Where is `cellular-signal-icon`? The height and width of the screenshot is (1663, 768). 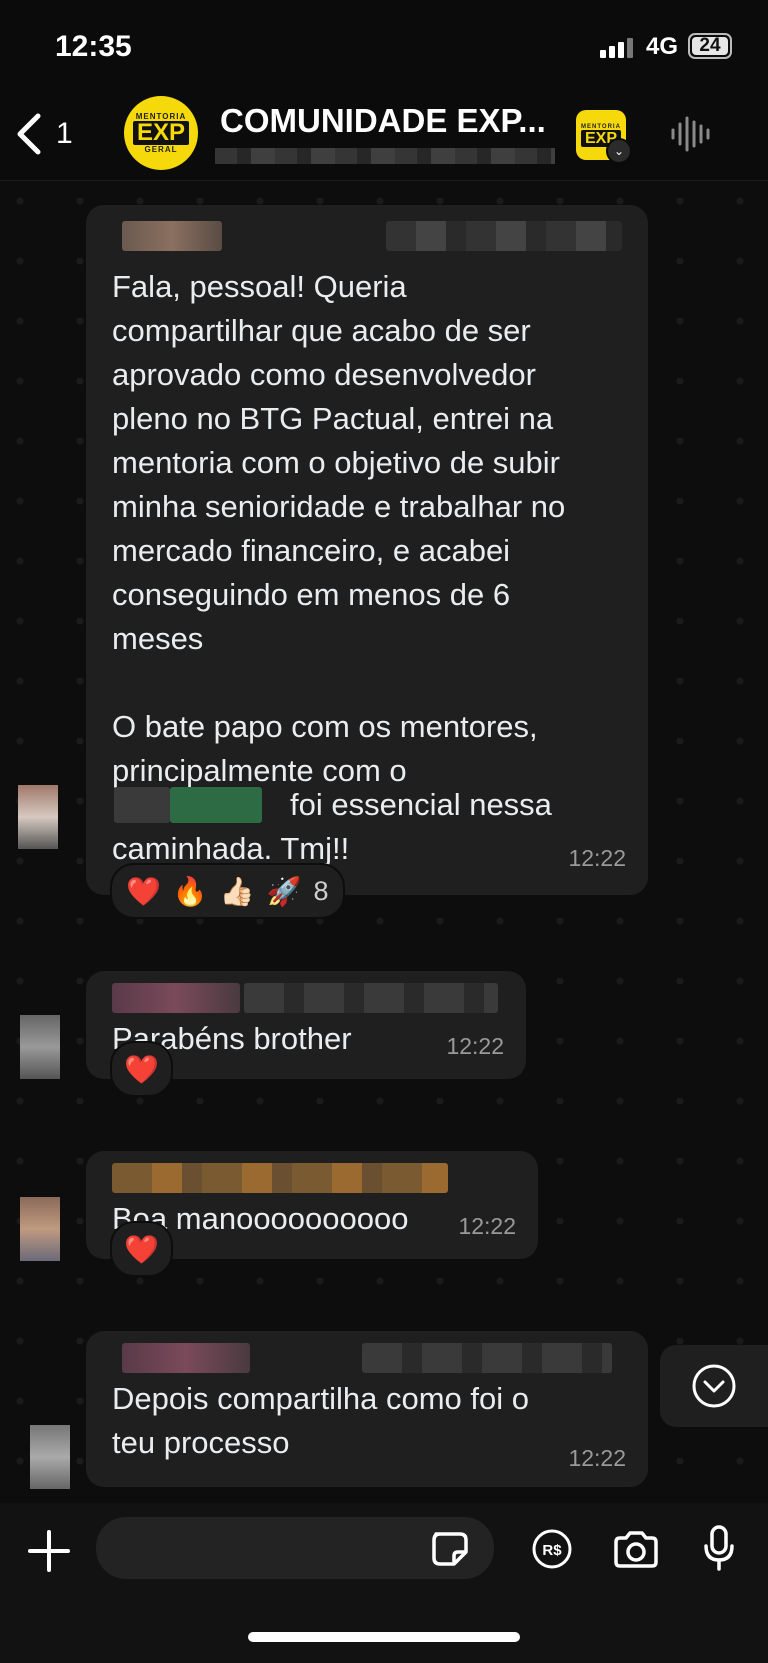
cellular-signal-icon is located at coordinates (616, 48).